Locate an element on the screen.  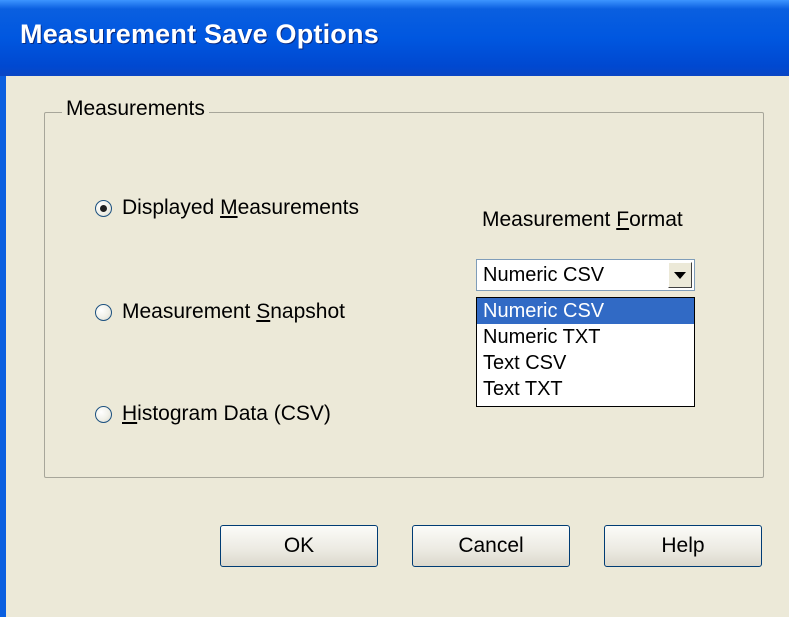
radio-displayed-measurements: Displayed Measurements is located at coordinates (227, 208).